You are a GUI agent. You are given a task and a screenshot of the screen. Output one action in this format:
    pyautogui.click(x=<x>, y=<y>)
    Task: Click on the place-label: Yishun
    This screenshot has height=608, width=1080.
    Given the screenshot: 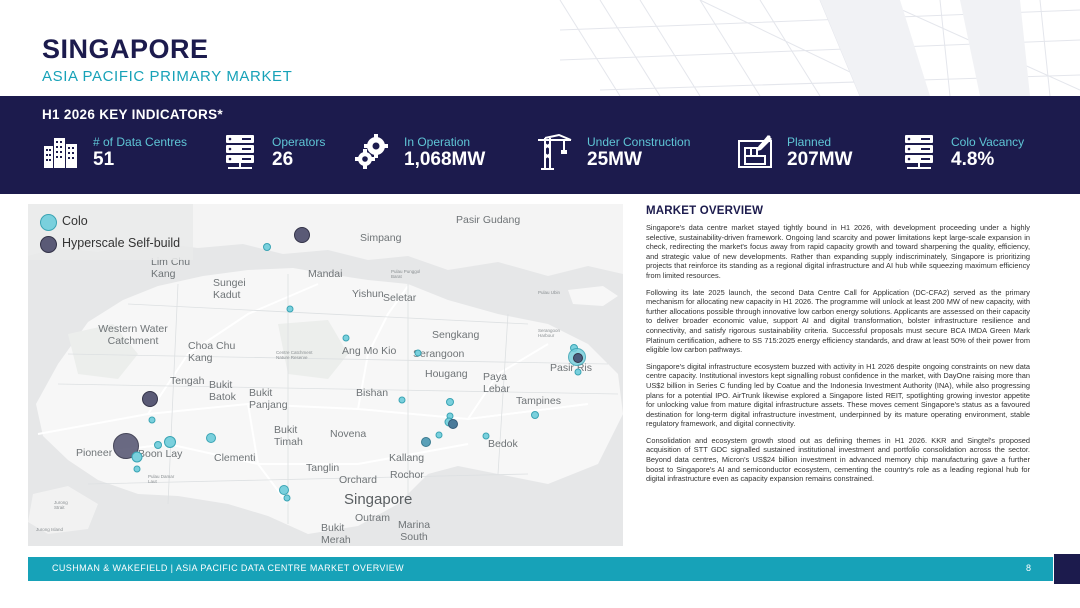 What is the action you would take?
    pyautogui.click(x=368, y=294)
    